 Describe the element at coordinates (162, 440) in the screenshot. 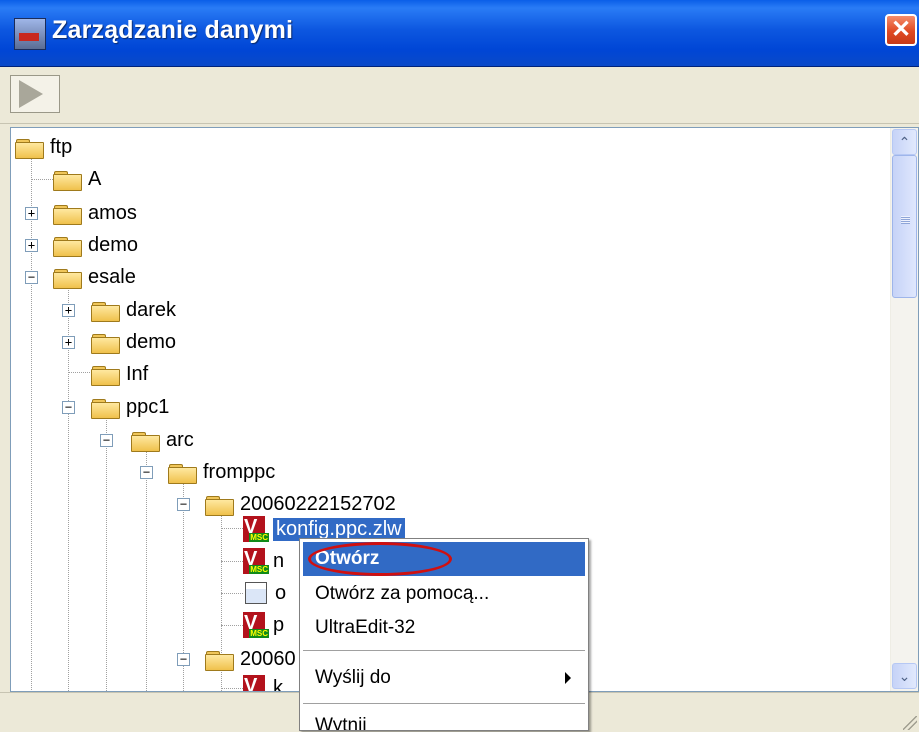

I see `tree-node-arc: arc` at that location.